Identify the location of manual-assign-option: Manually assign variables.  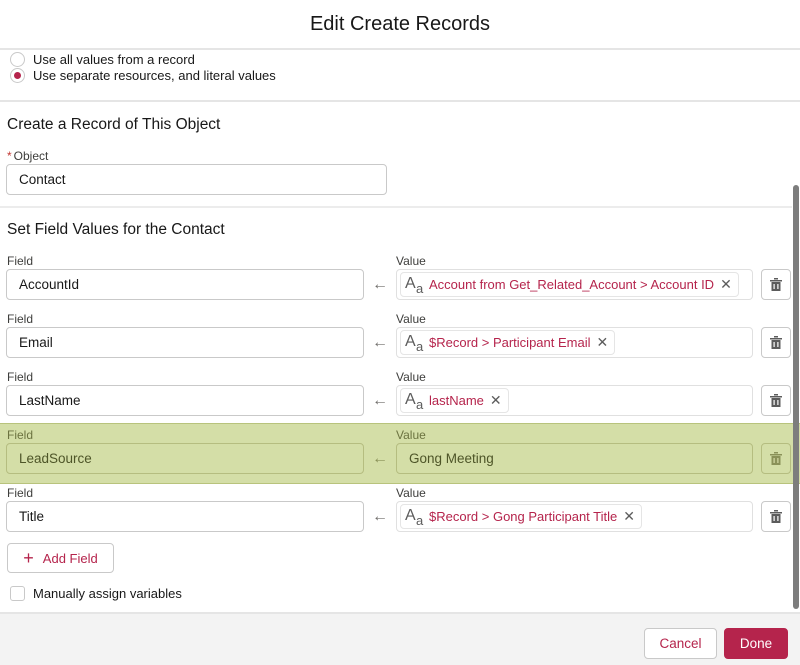
(96, 593).